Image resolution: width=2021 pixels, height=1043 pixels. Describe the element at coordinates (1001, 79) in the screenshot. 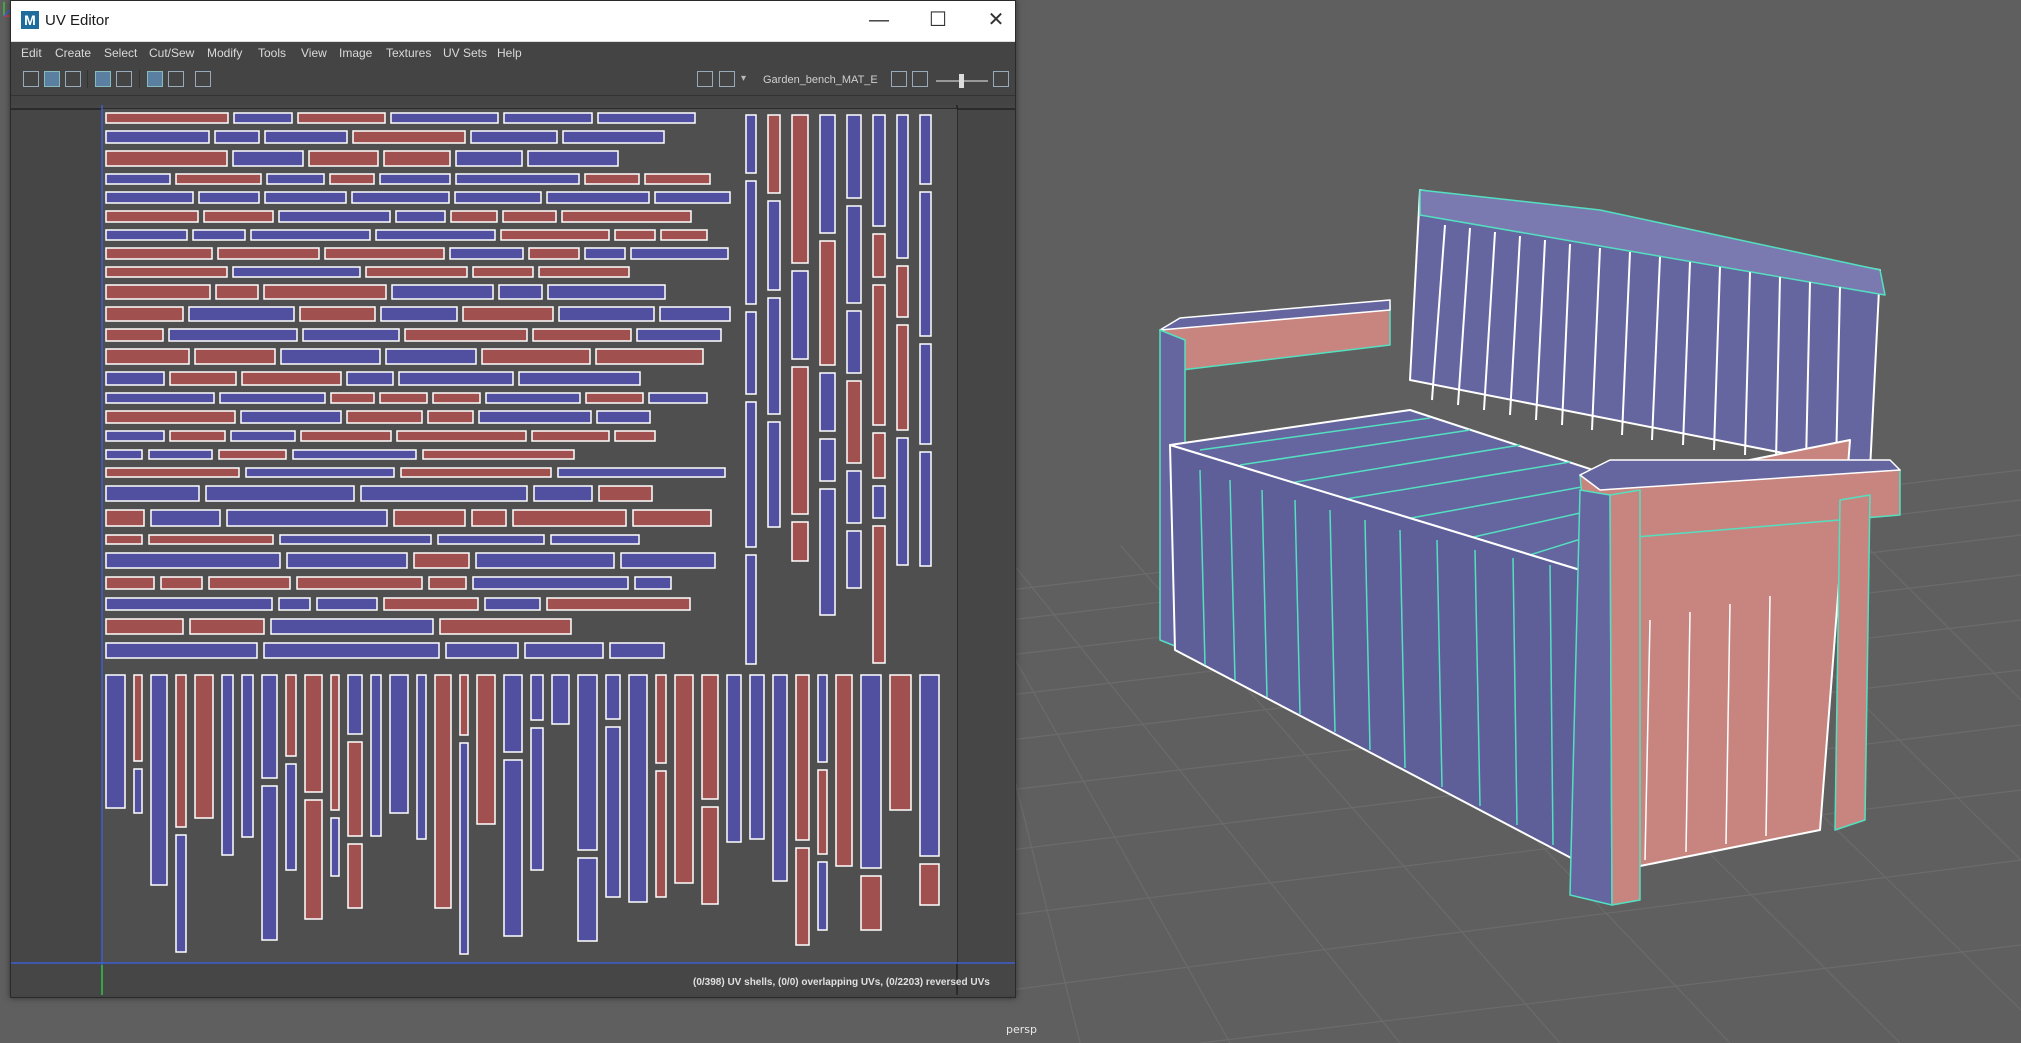

I see `toolbar-expand-icon` at that location.